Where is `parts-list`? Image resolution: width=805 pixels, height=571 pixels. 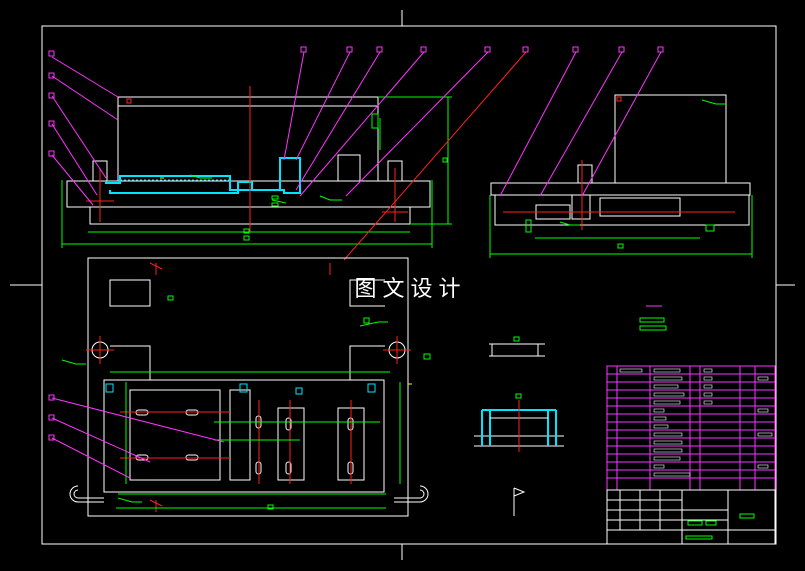 parts-list is located at coordinates (691, 428).